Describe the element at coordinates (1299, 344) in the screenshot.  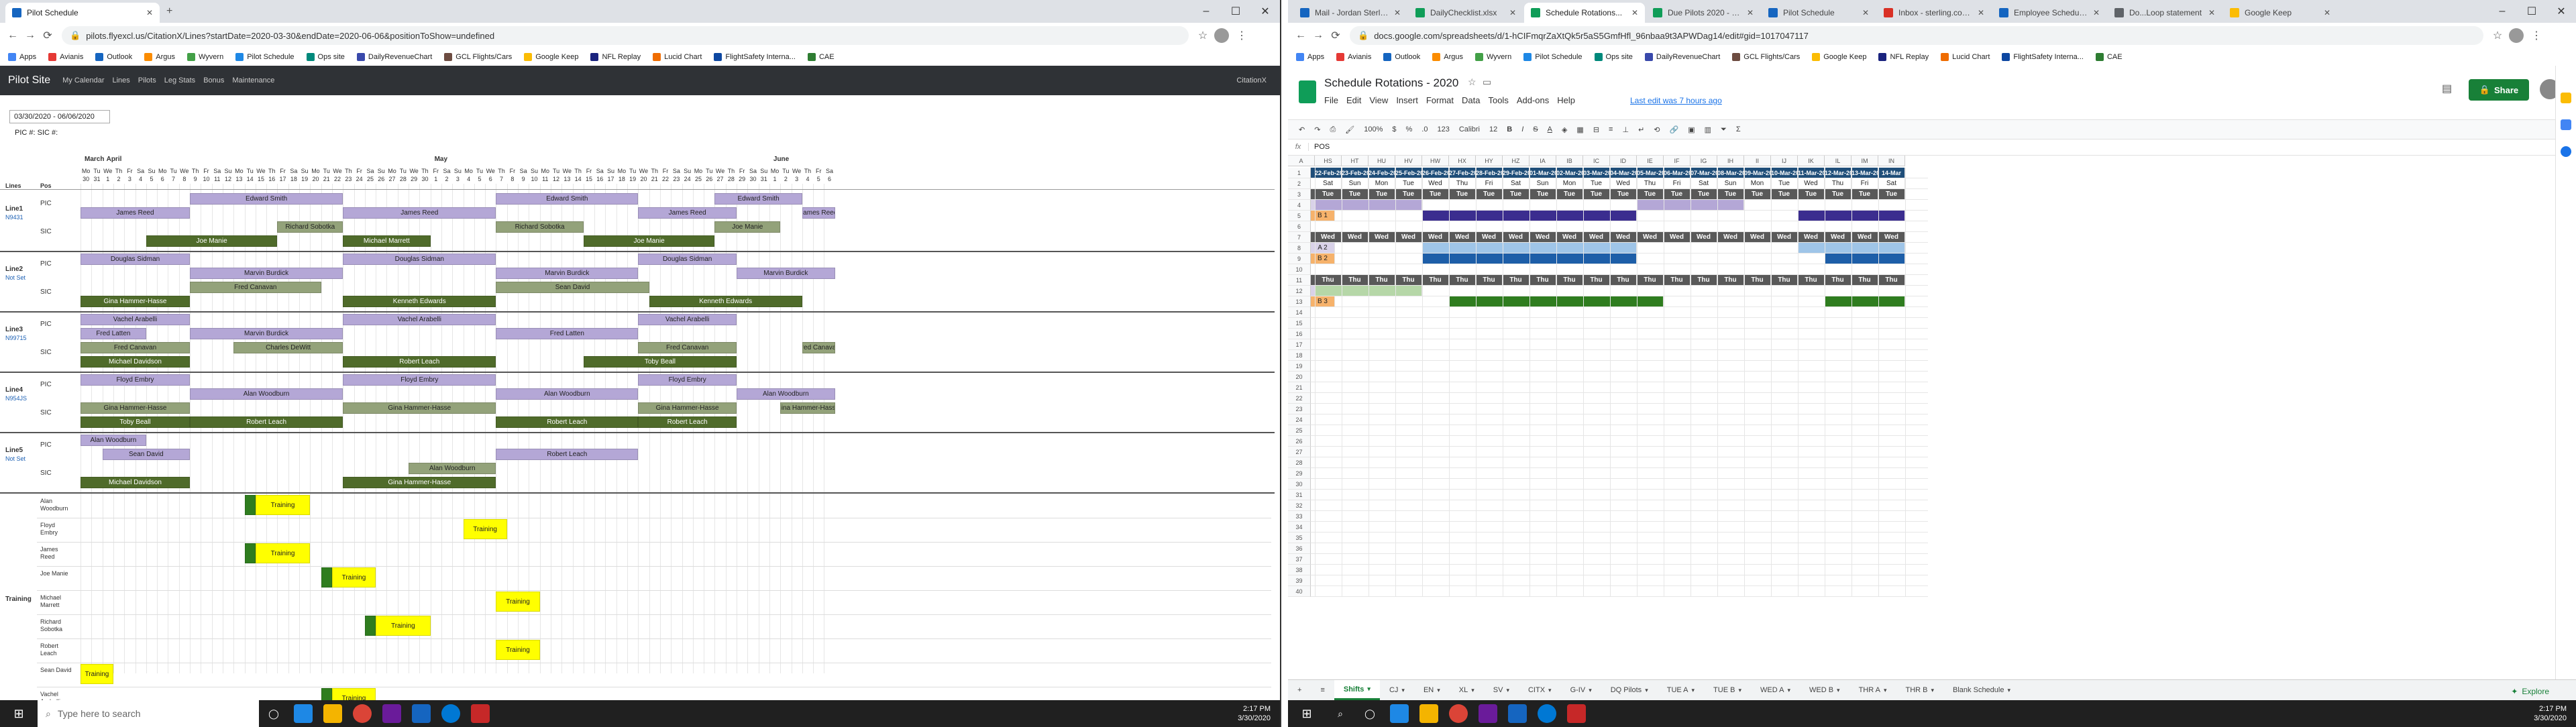
I see `row-header: 17` at that location.